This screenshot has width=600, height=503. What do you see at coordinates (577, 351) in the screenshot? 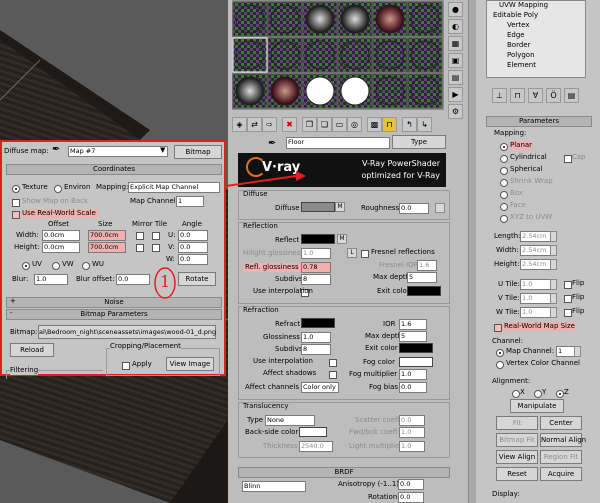
I see `map-channel-spinner` at bounding box center [577, 351].